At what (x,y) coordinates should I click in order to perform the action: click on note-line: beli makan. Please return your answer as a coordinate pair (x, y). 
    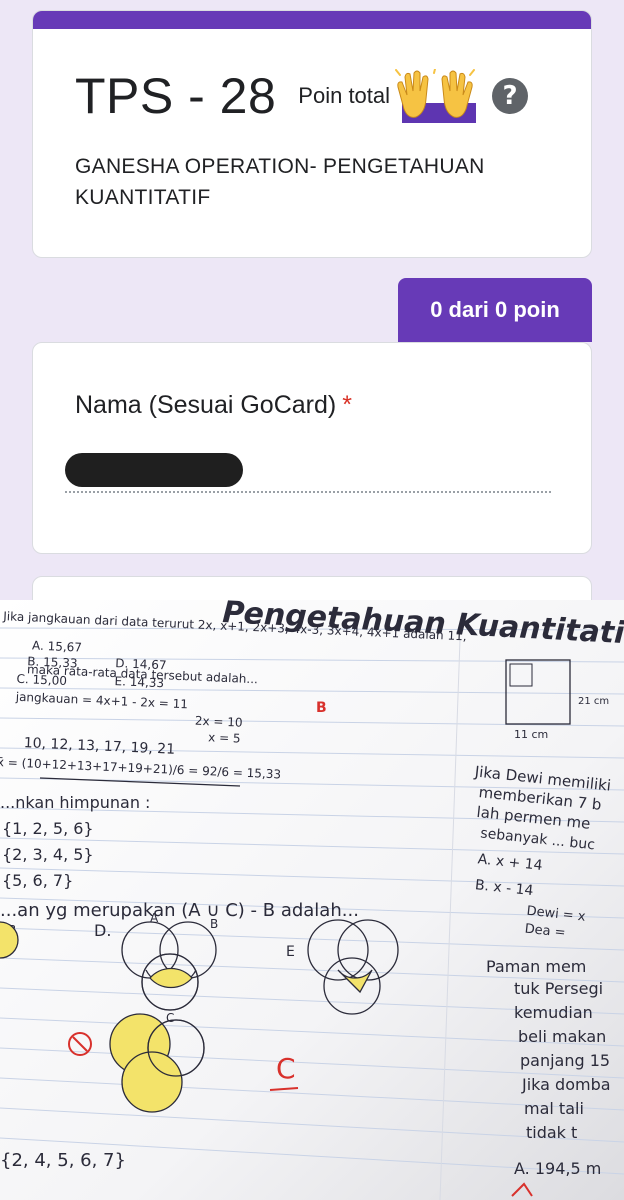
    Looking at the image, I should click on (562, 1036).